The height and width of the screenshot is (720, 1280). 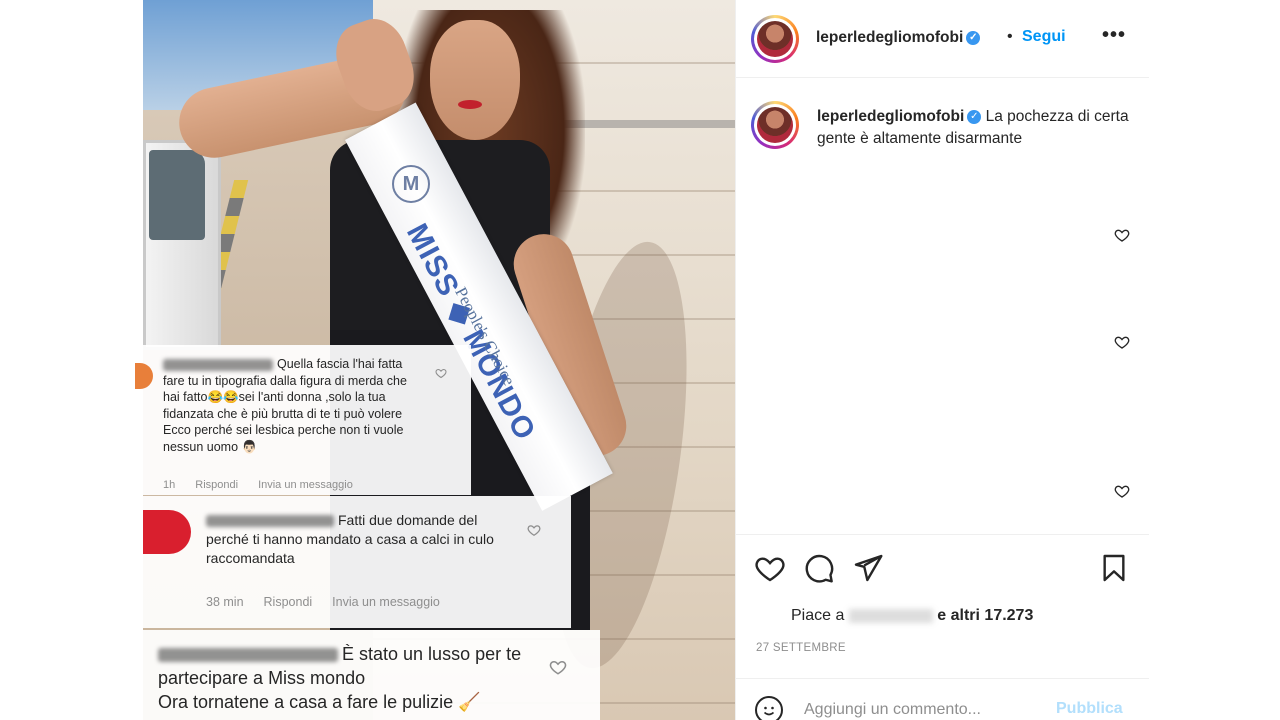 I want to click on sash-logo: M, so click(x=411, y=184).